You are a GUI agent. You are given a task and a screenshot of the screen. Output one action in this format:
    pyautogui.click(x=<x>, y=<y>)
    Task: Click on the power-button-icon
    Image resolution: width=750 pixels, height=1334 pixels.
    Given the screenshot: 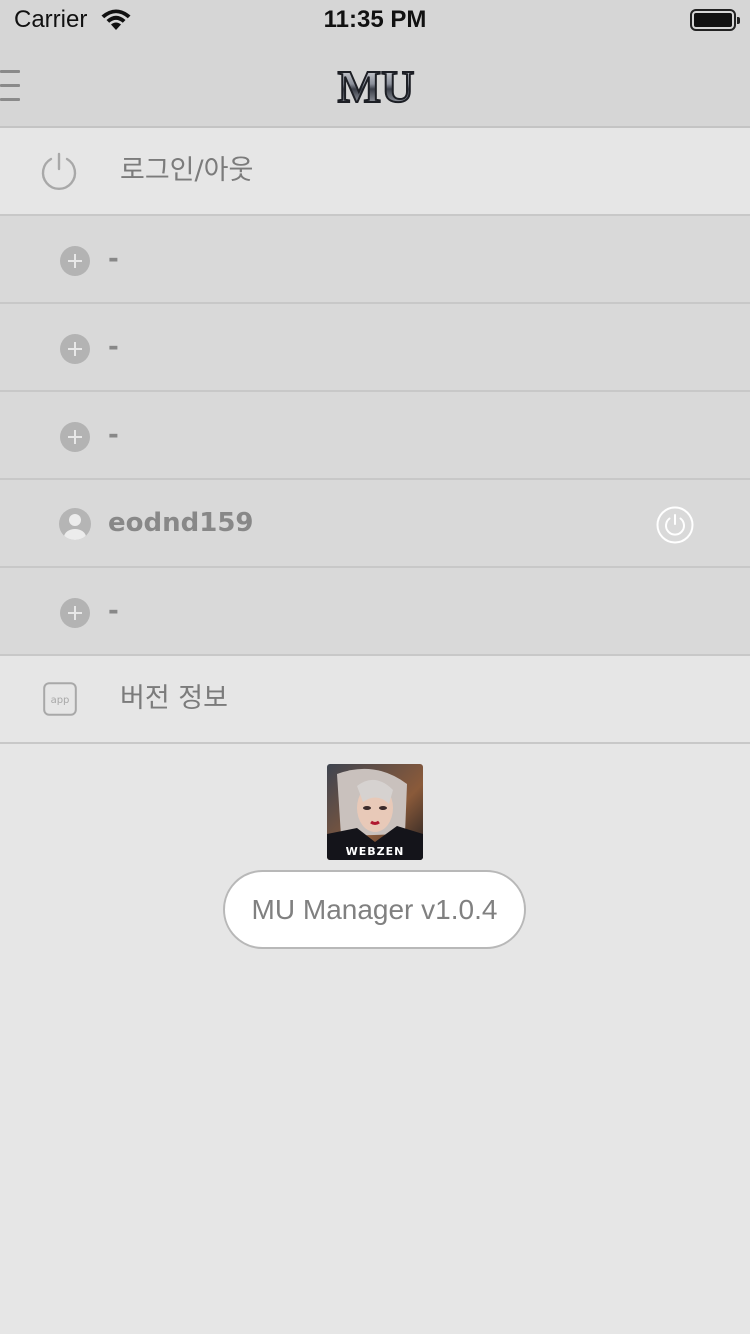 What is the action you would take?
    pyautogui.click(x=675, y=525)
    